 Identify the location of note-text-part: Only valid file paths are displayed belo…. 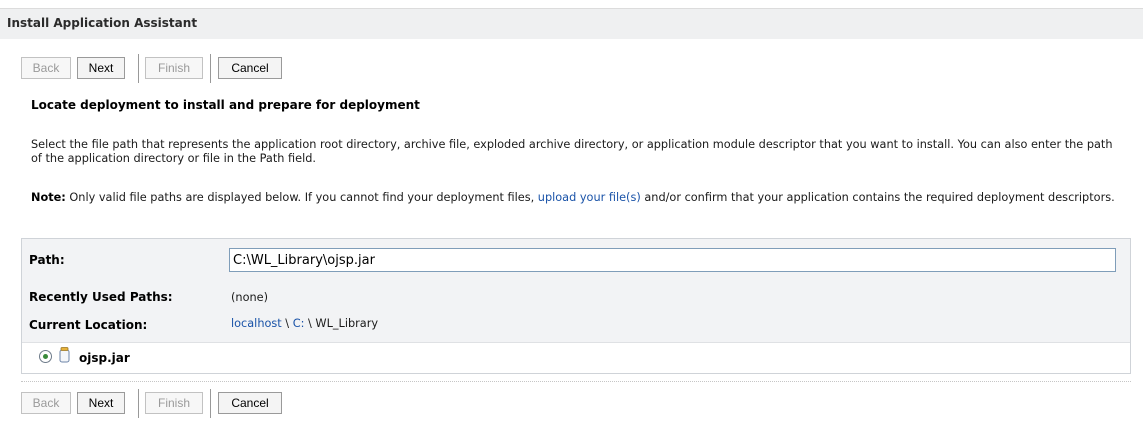
(301, 197).